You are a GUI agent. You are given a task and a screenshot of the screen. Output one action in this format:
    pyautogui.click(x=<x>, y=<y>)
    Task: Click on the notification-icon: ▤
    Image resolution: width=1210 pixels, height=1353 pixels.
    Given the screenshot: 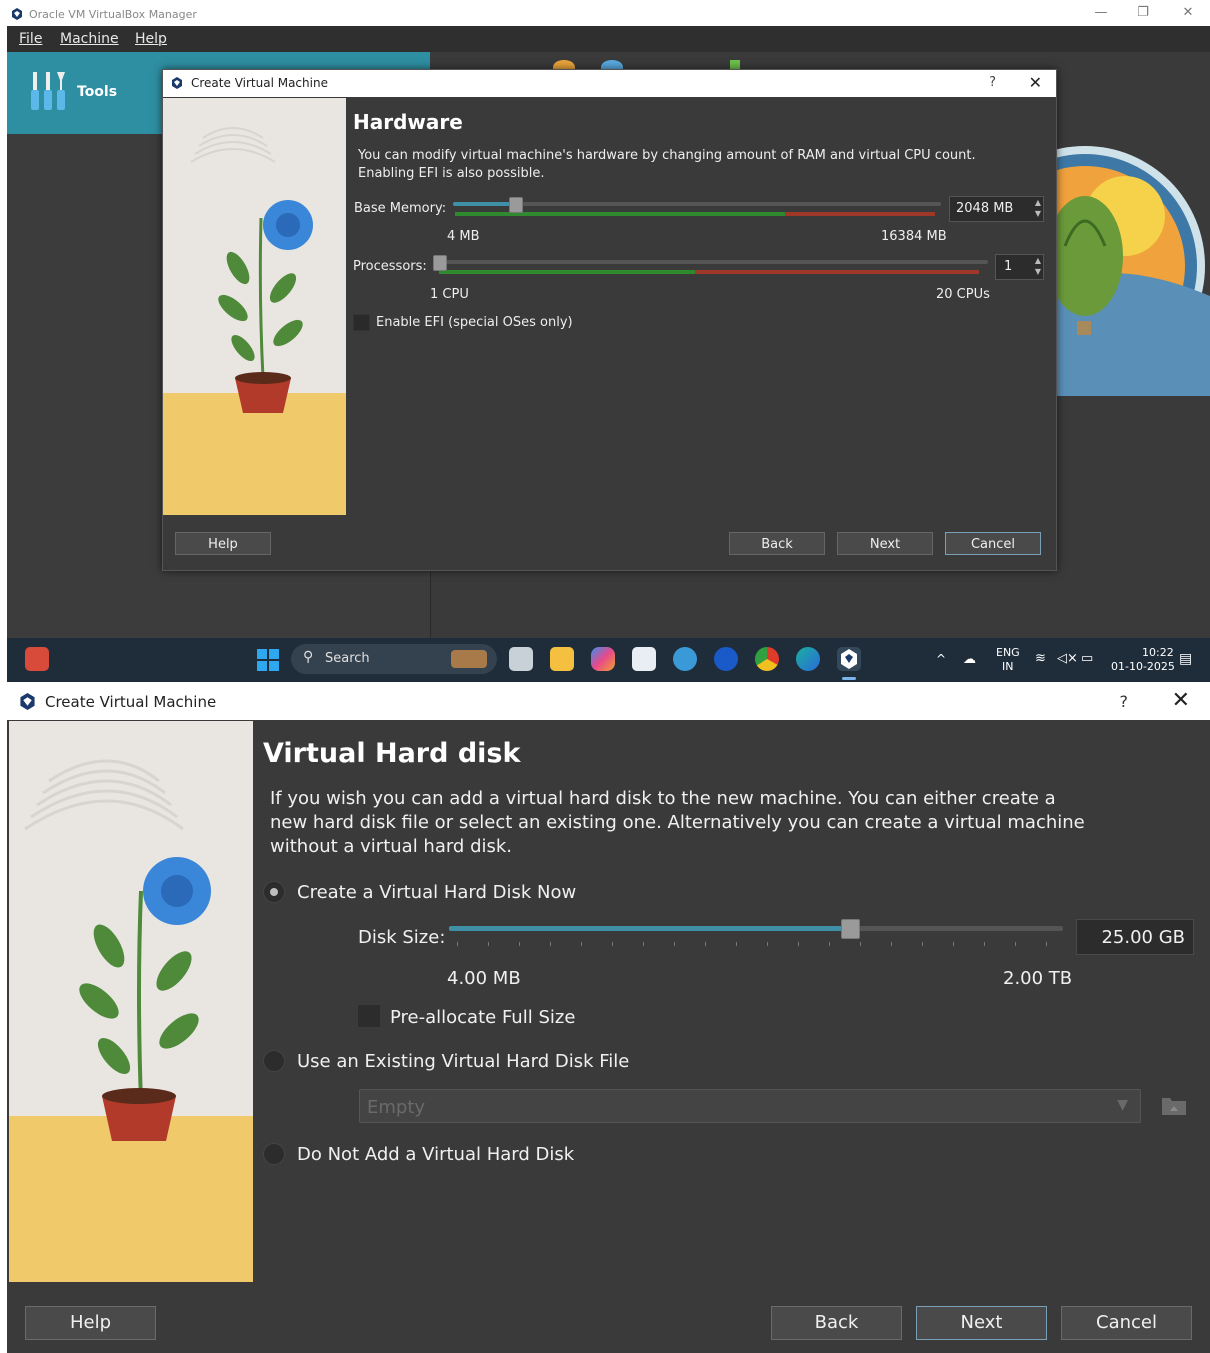 What is the action you would take?
    pyautogui.click(x=1185, y=659)
    